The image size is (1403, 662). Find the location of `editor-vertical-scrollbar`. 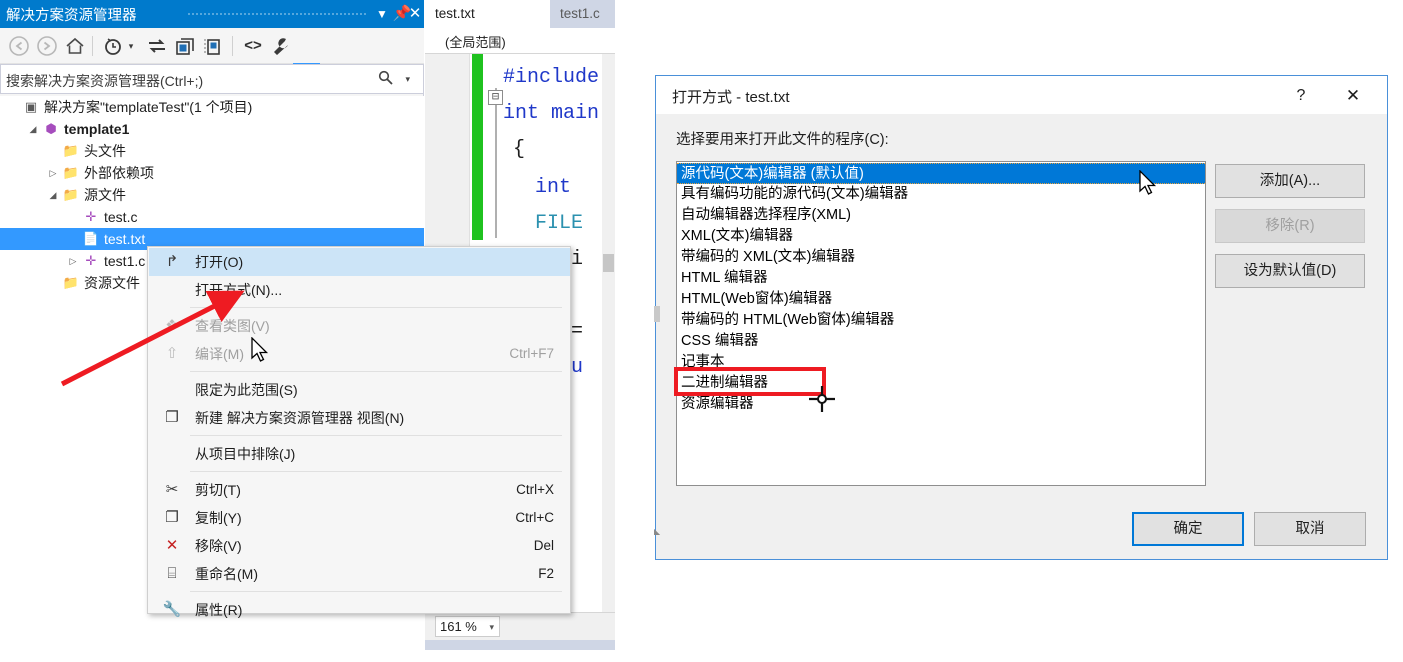

editor-vertical-scrollbar is located at coordinates (608, 347).